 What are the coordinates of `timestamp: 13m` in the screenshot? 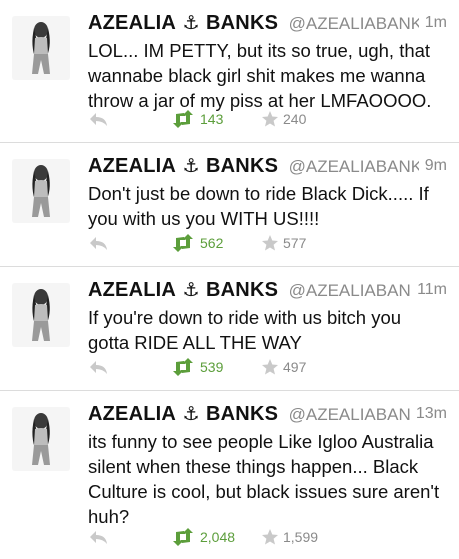 It's located at (428, 414).